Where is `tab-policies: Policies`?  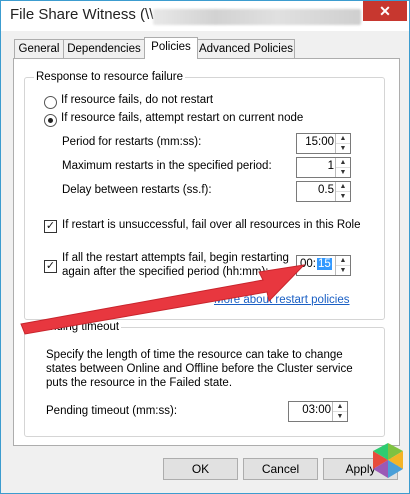
tab-policies: Policies is located at coordinates (171, 48).